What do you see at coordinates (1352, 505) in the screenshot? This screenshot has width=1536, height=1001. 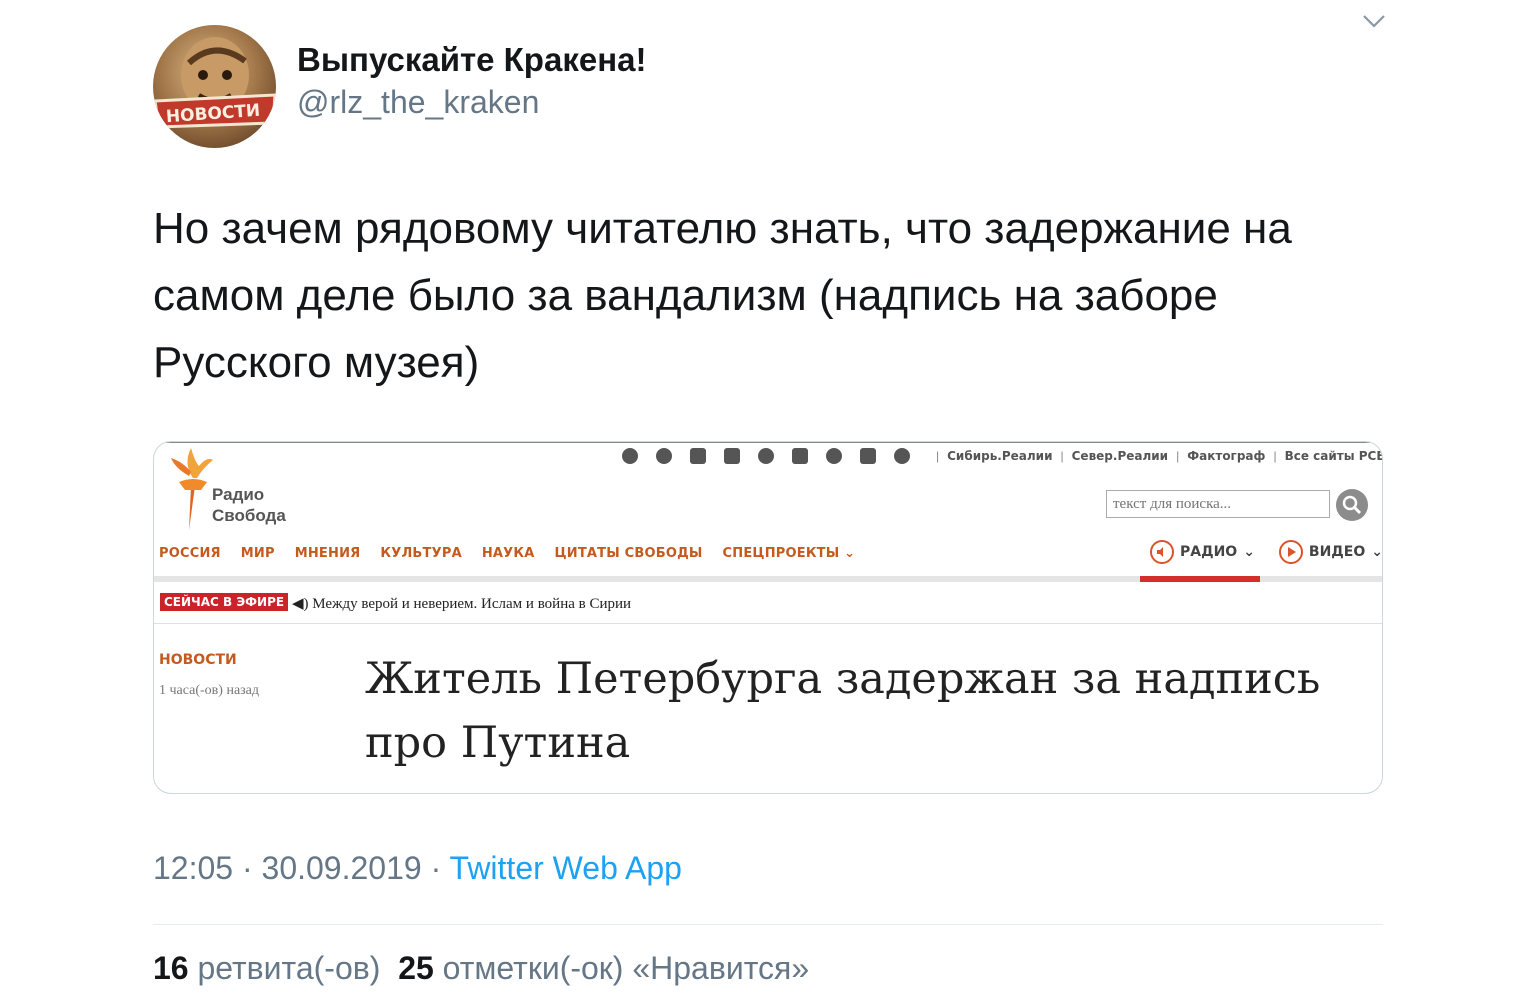 I see `search-icon` at bounding box center [1352, 505].